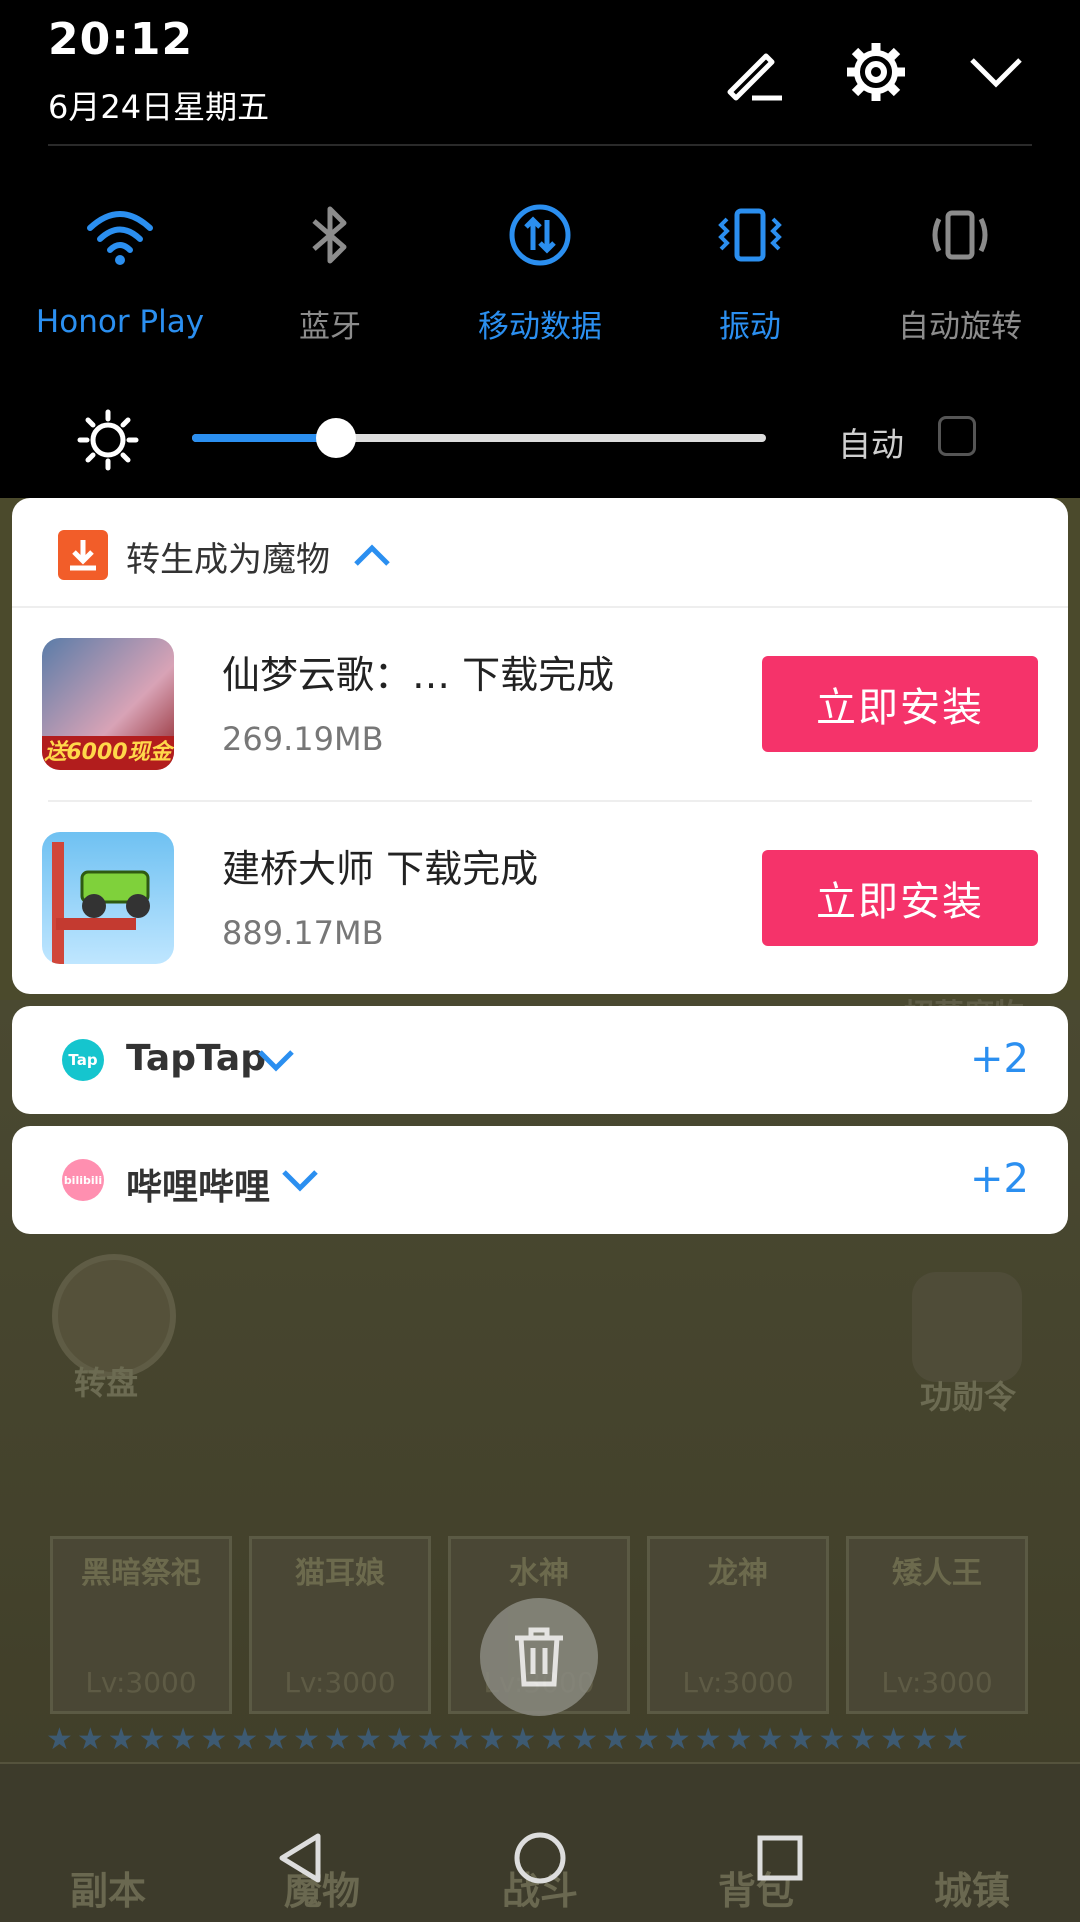 The image size is (1080, 1922). I want to click on download-item-size: 269.19MB, so click(303, 739).